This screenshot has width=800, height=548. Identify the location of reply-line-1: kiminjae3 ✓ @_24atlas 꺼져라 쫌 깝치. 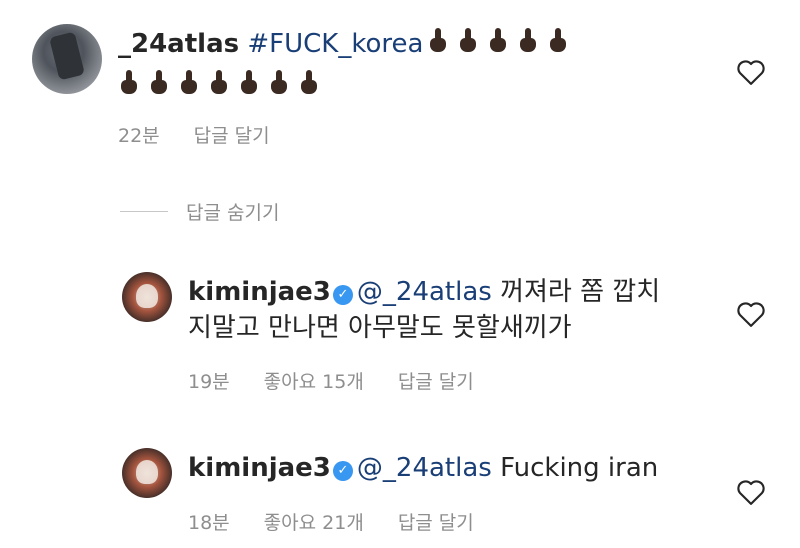
(424, 292).